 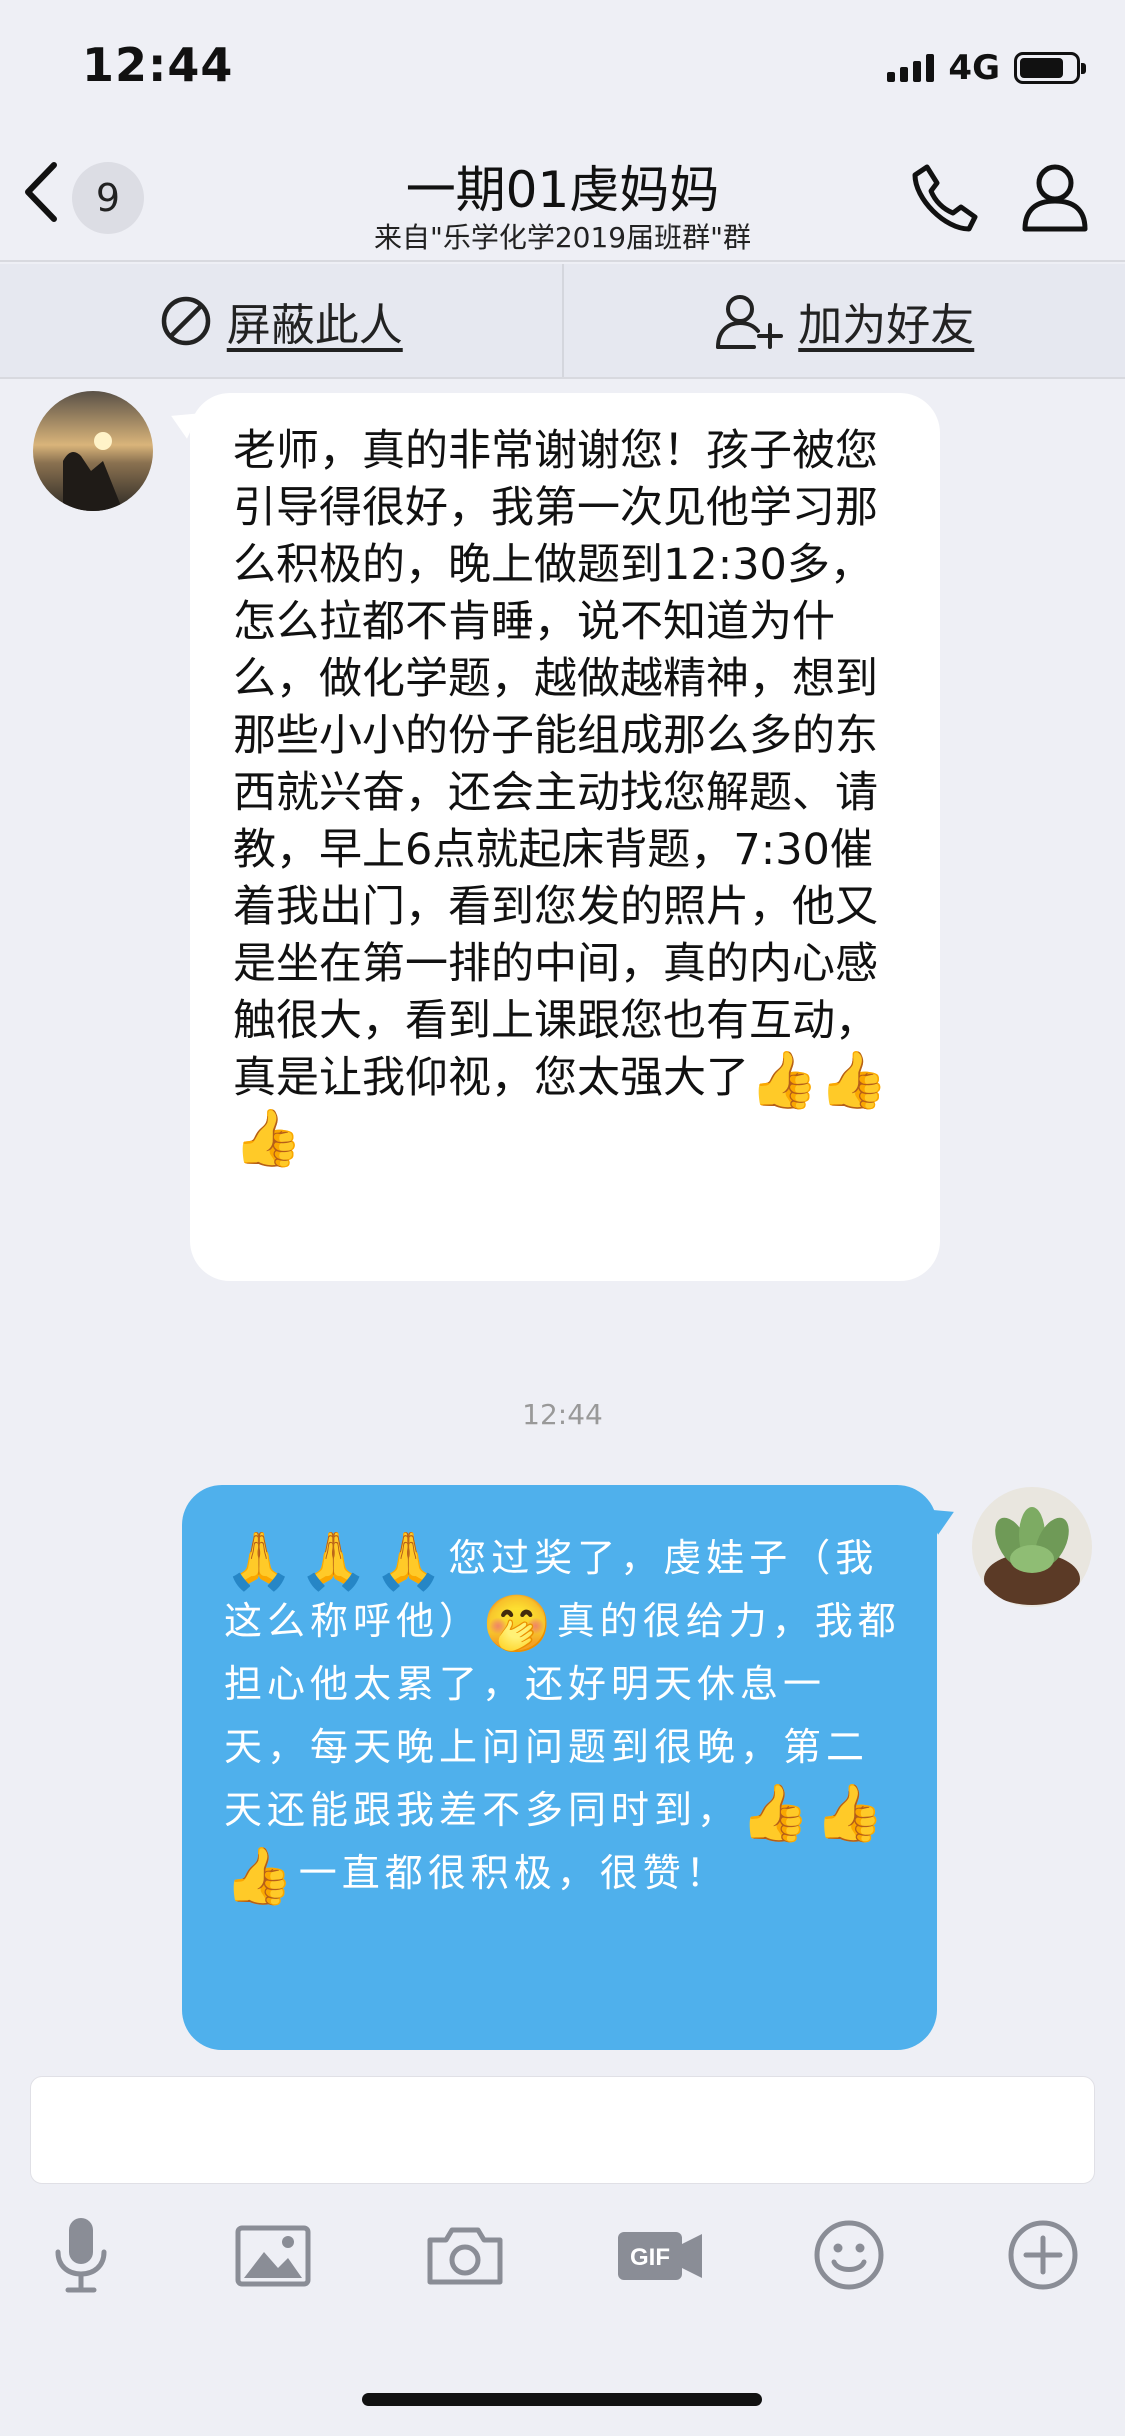 I want to click on gif-button: GIF, so click(x=662, y=2255).